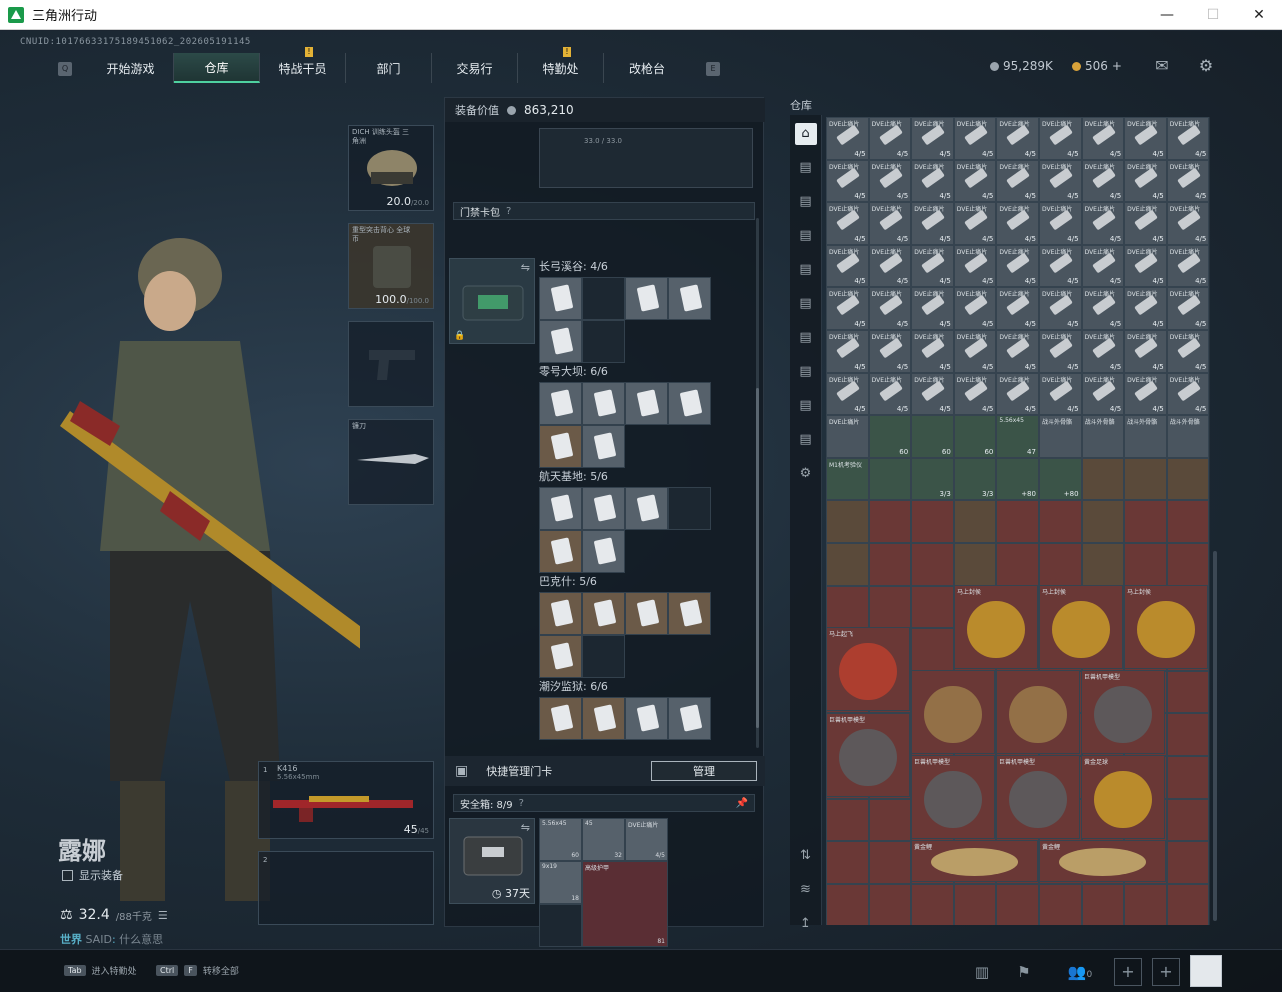 This screenshot has width=1282, height=992. Describe the element at coordinates (1097, 66) in the screenshot. I see `gold-currency: 506 +` at that location.